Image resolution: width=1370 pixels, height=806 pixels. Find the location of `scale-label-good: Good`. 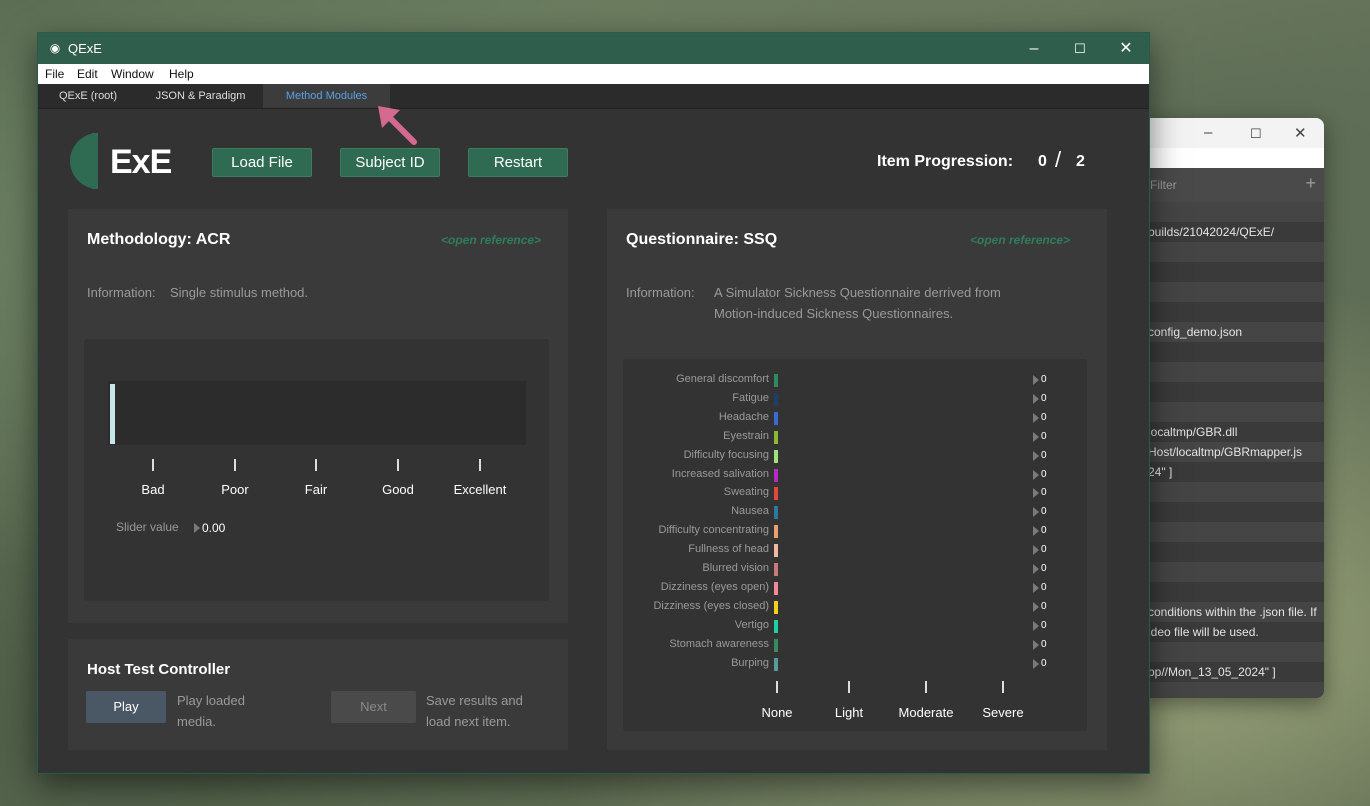

scale-label-good: Good is located at coordinates (398, 489).